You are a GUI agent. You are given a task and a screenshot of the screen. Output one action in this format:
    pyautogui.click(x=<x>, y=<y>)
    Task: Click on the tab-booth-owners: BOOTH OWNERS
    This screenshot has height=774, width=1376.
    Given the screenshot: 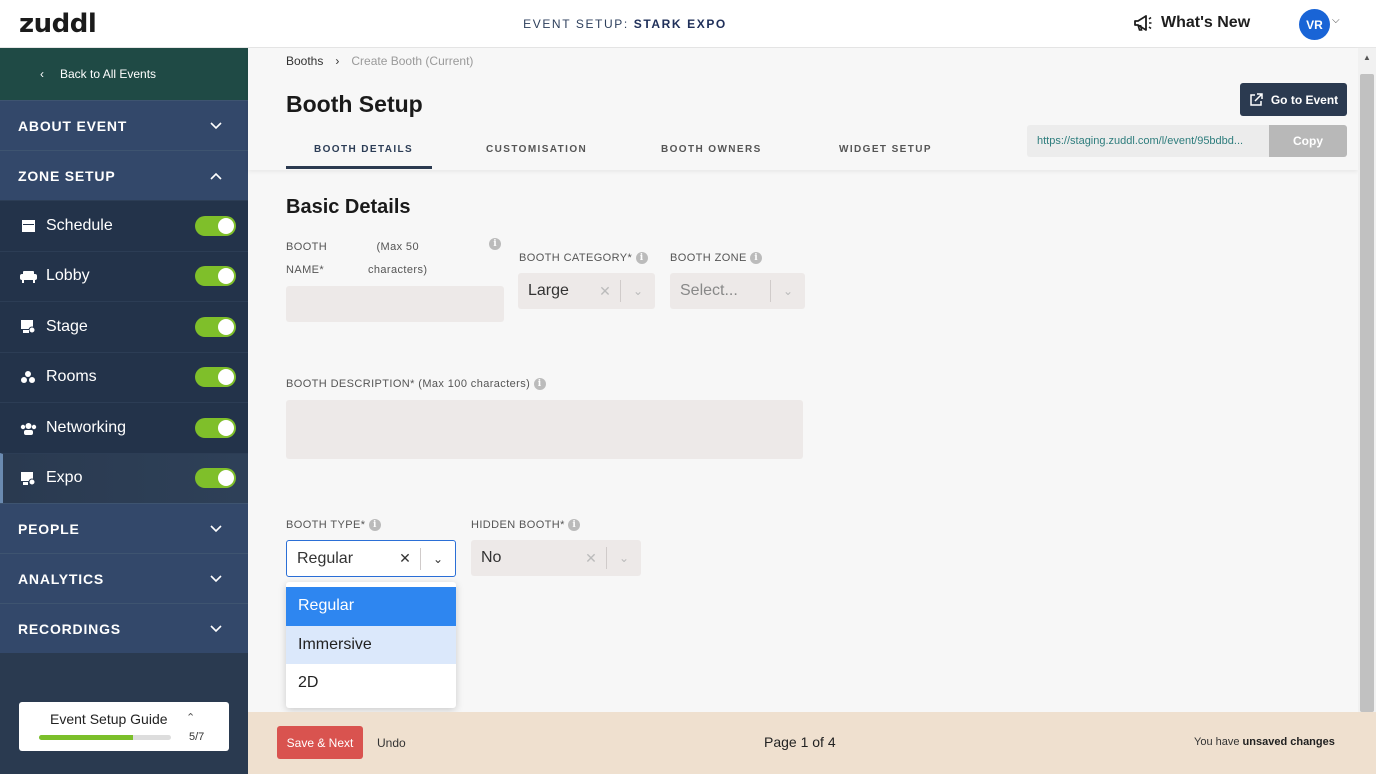 What is the action you would take?
    pyautogui.click(x=711, y=149)
    